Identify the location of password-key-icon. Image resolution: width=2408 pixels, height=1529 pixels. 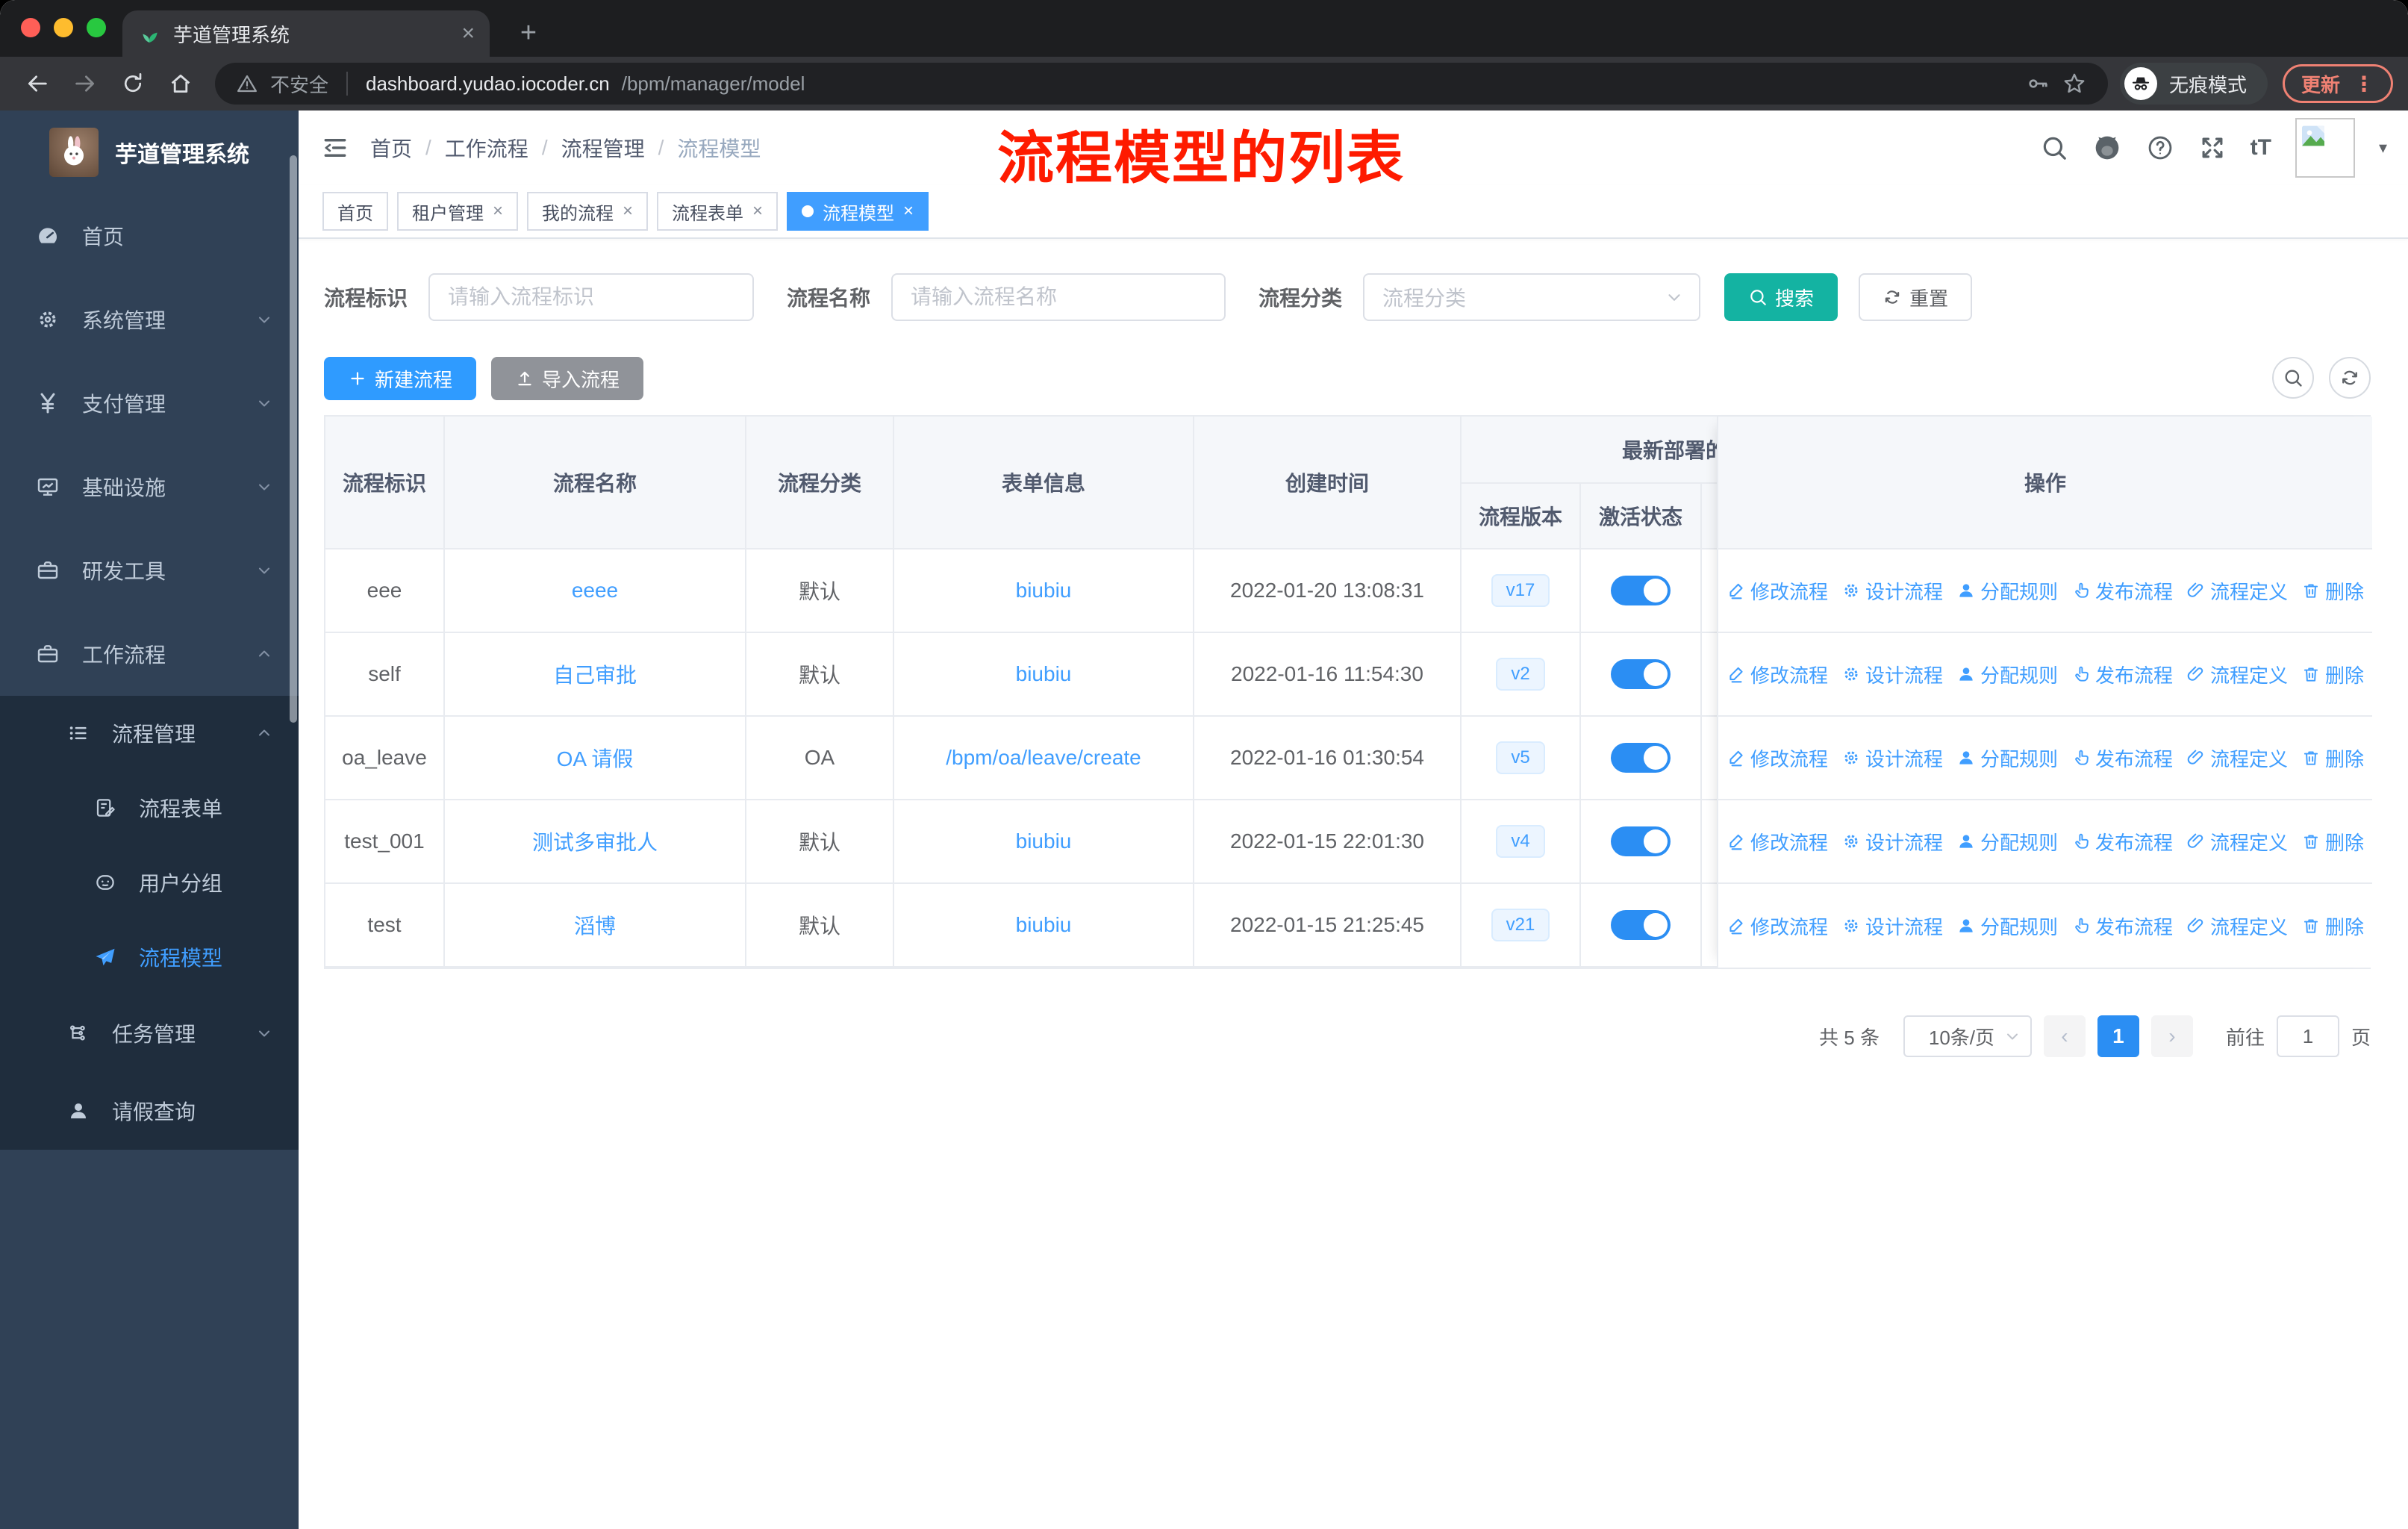
(2038, 84).